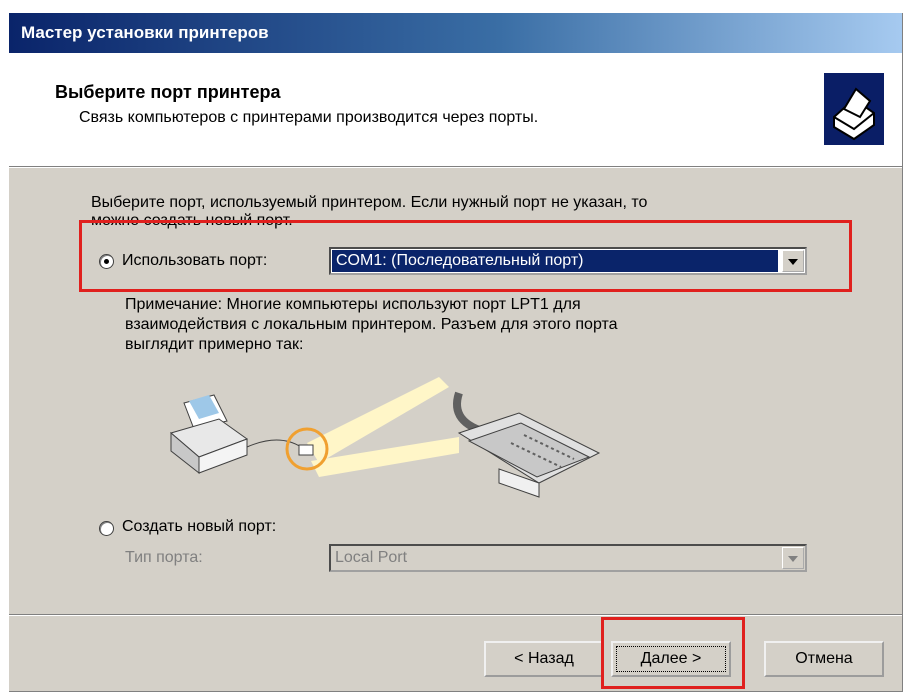 This screenshot has height=693, width=903. Describe the element at coordinates (209, 434) in the screenshot. I see `printer-icon` at that location.